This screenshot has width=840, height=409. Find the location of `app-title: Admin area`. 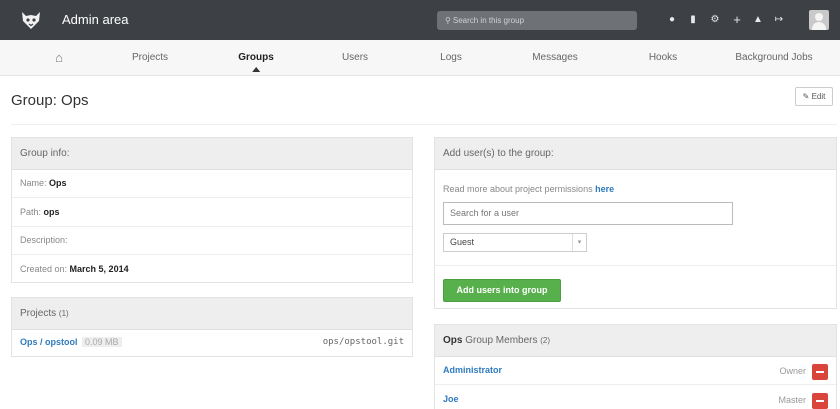

app-title: Admin area is located at coordinates (95, 19).